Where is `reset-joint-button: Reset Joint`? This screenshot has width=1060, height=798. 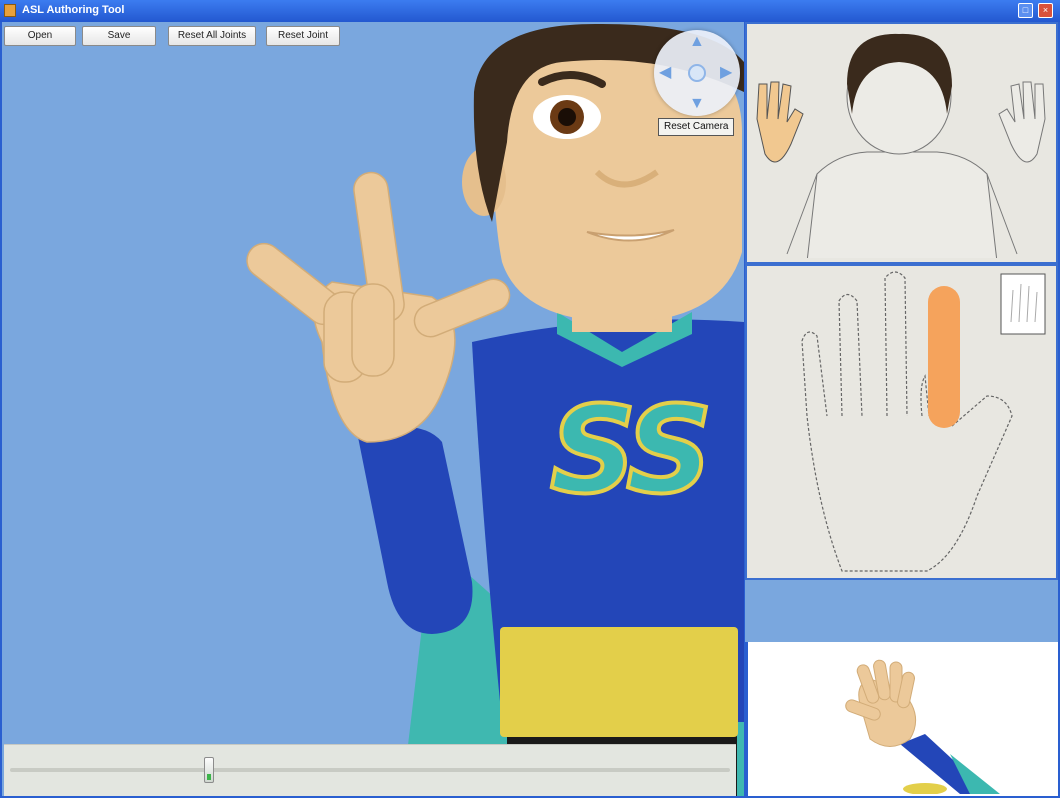 reset-joint-button: Reset Joint is located at coordinates (303, 36).